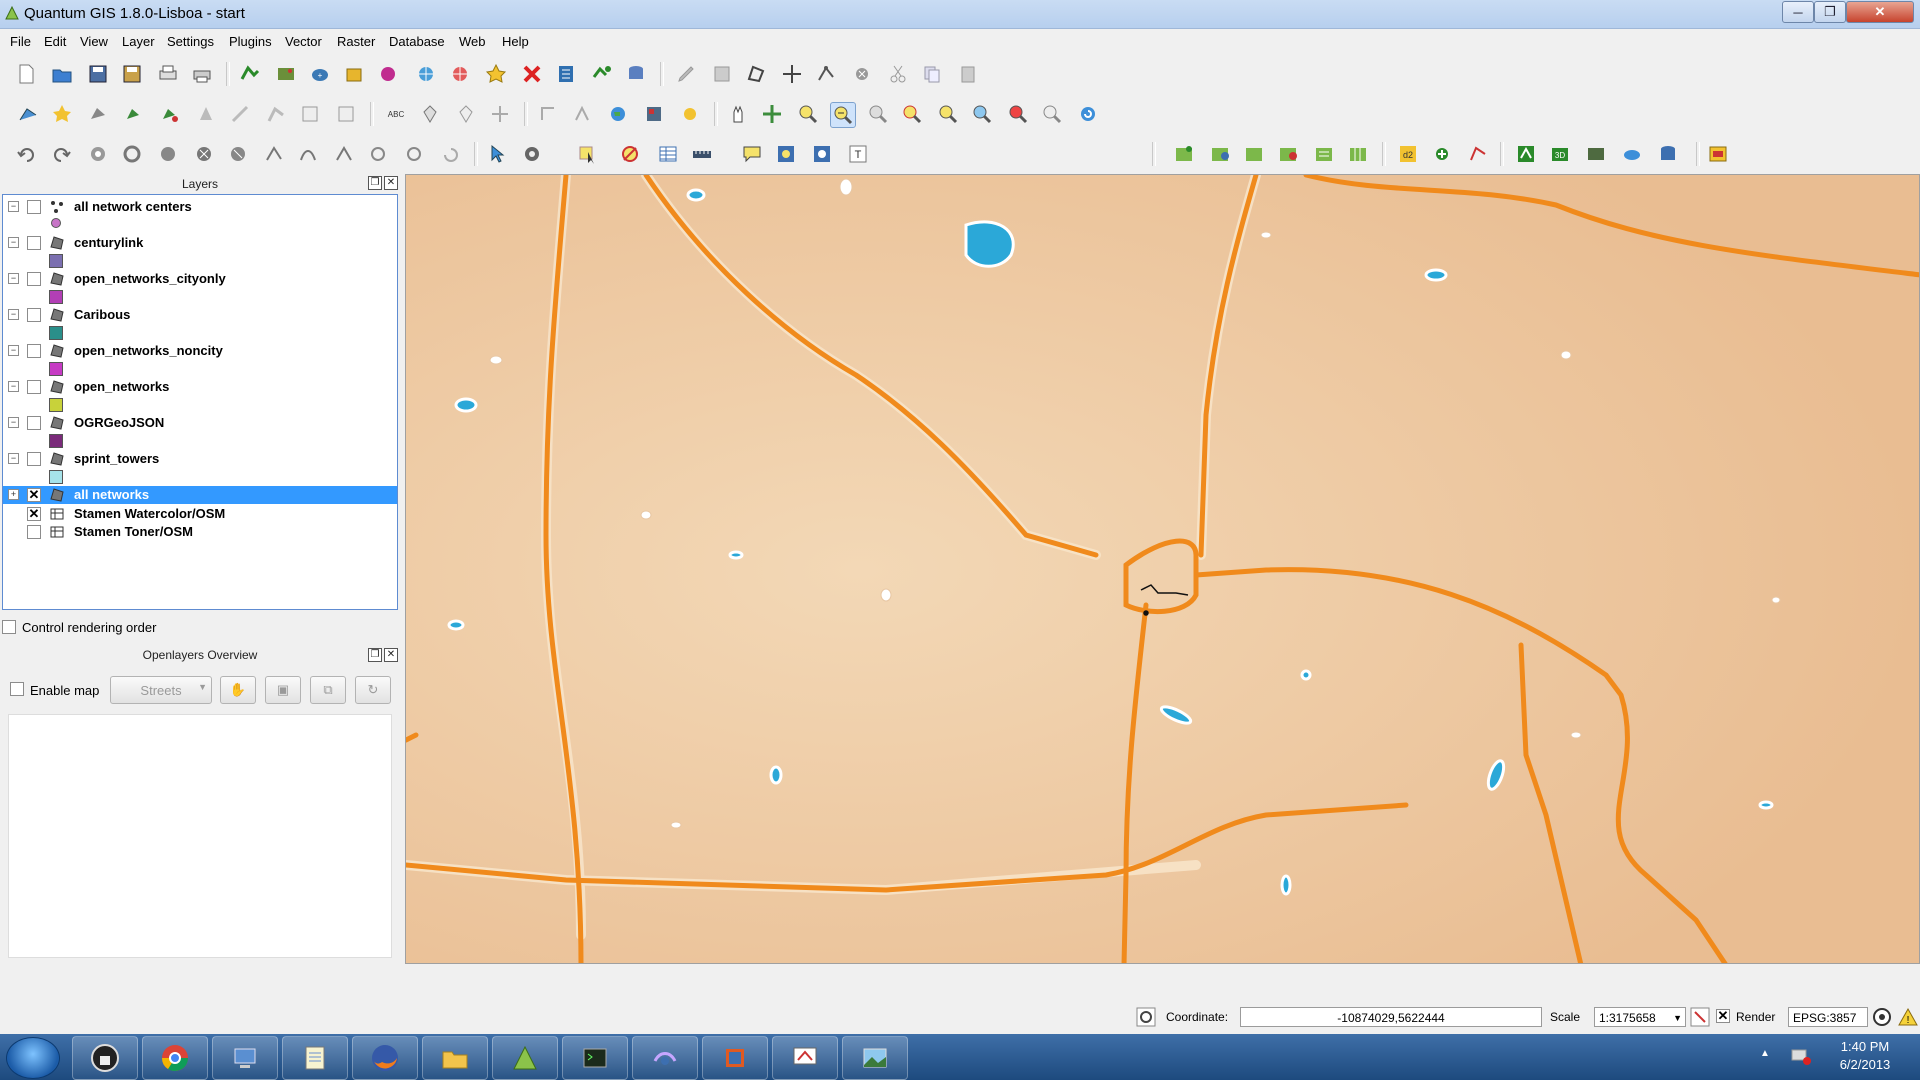 The height and width of the screenshot is (1080, 1920). What do you see at coordinates (98, 154) in the screenshot?
I see `add-ring-icon` at bounding box center [98, 154].